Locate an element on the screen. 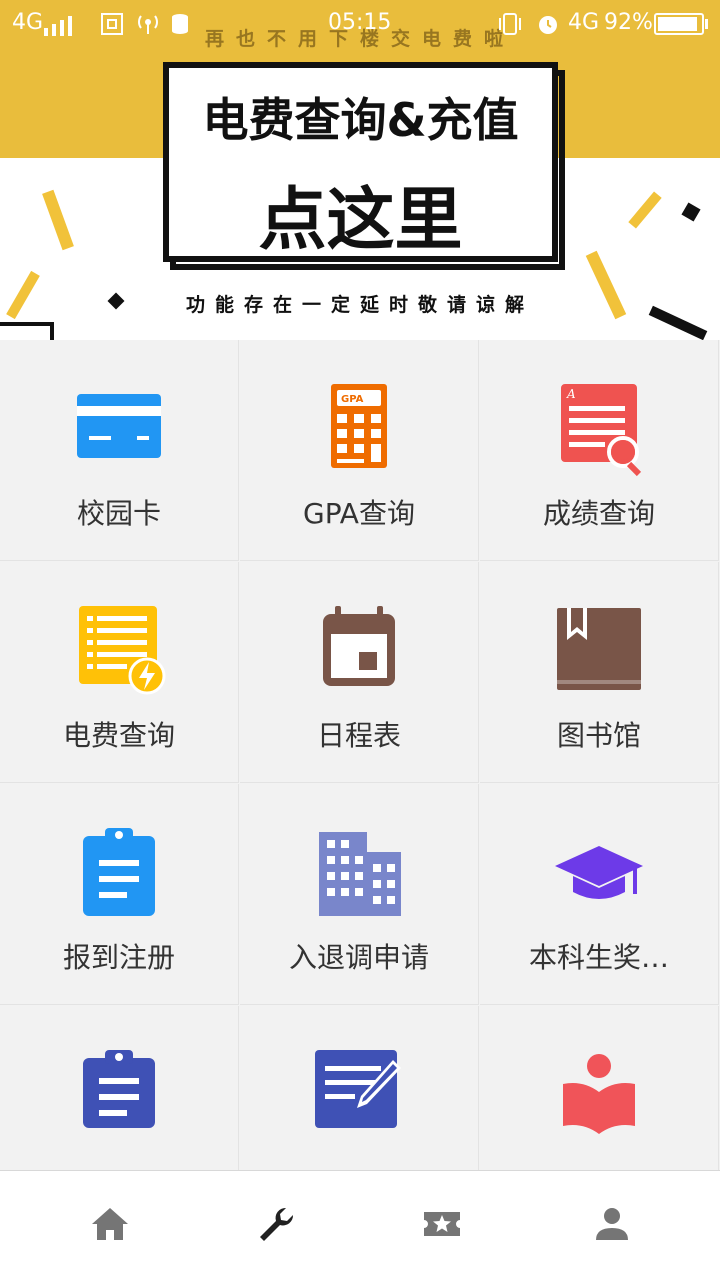  hotspot-icon is located at coordinates (148, 24).